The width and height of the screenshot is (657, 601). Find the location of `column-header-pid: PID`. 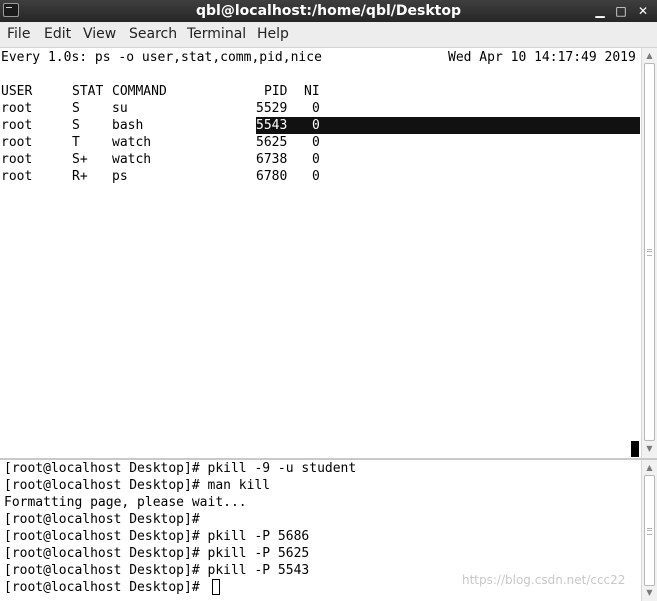

column-header-pid: PID is located at coordinates (276, 91).